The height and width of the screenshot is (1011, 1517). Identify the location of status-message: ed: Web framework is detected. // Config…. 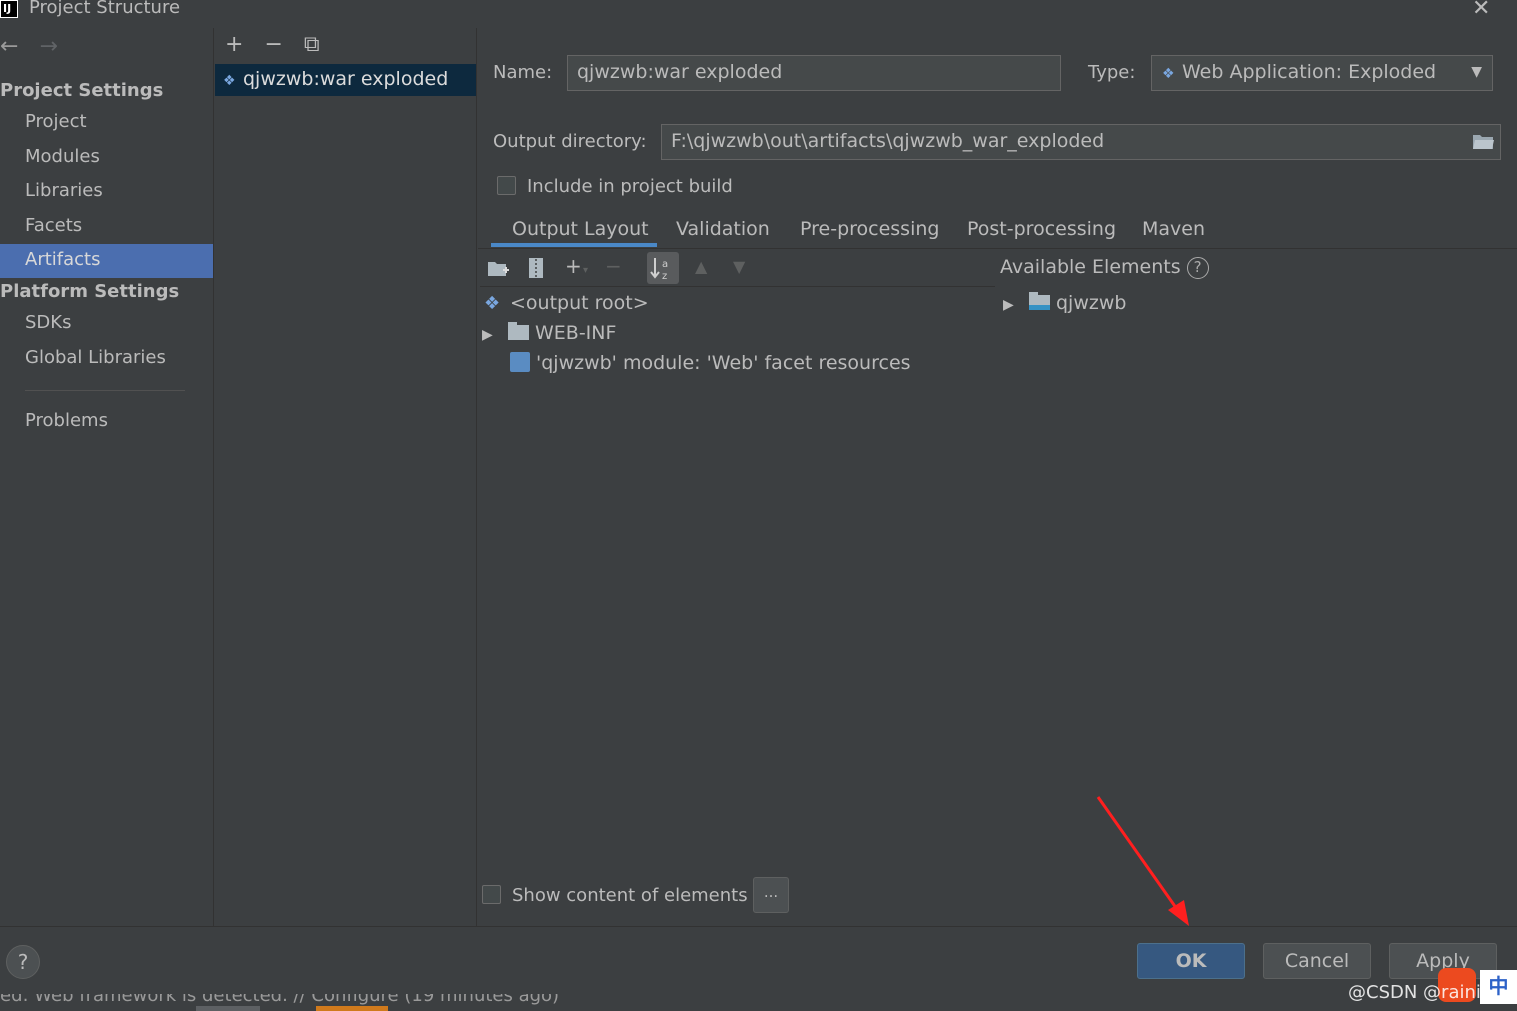
(279, 1000).